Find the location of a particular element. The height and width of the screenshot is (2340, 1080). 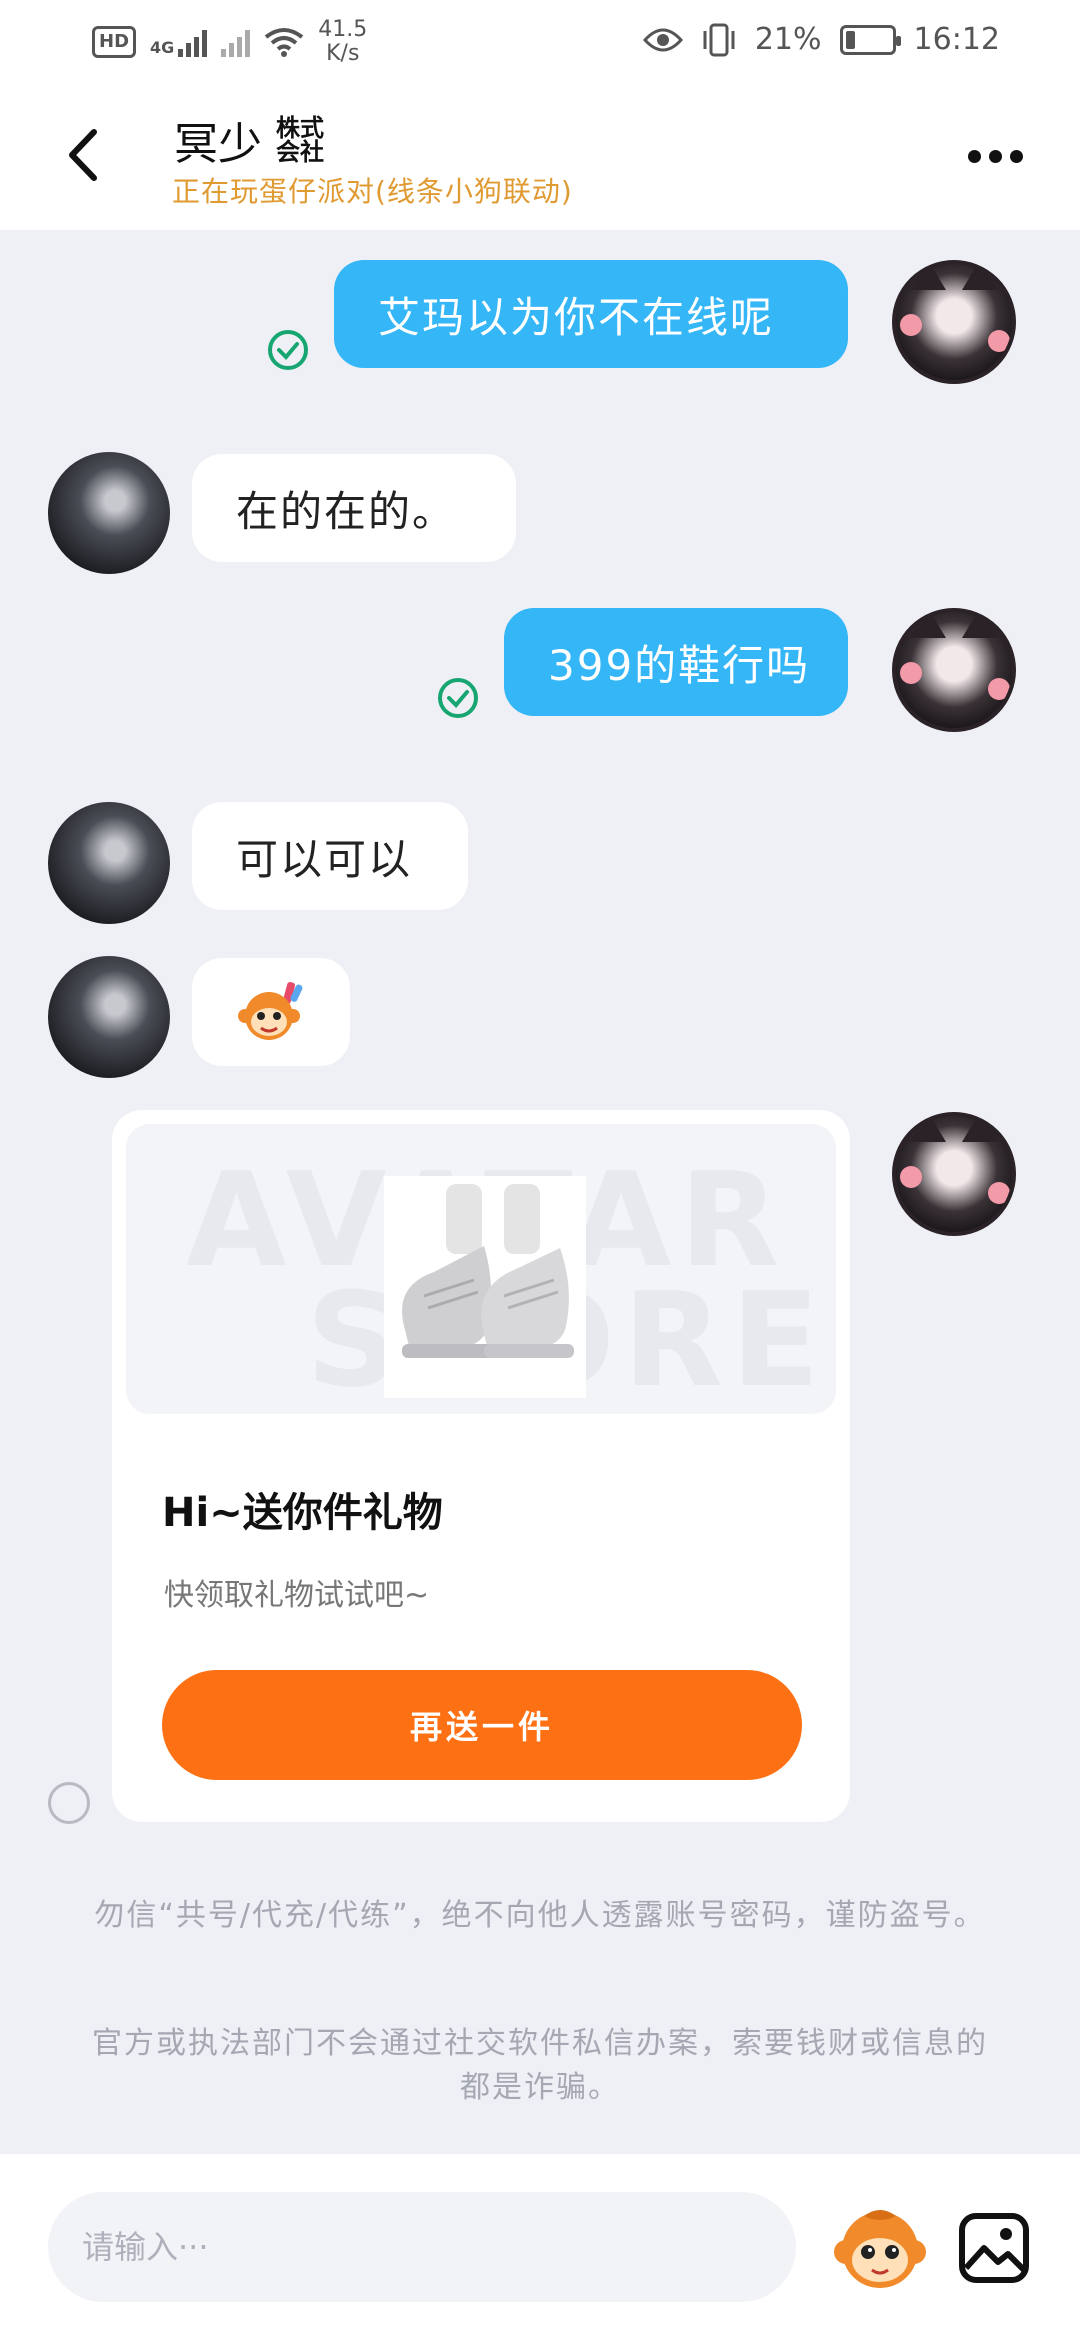

network-speed: 41.5 K/s is located at coordinates (342, 42).